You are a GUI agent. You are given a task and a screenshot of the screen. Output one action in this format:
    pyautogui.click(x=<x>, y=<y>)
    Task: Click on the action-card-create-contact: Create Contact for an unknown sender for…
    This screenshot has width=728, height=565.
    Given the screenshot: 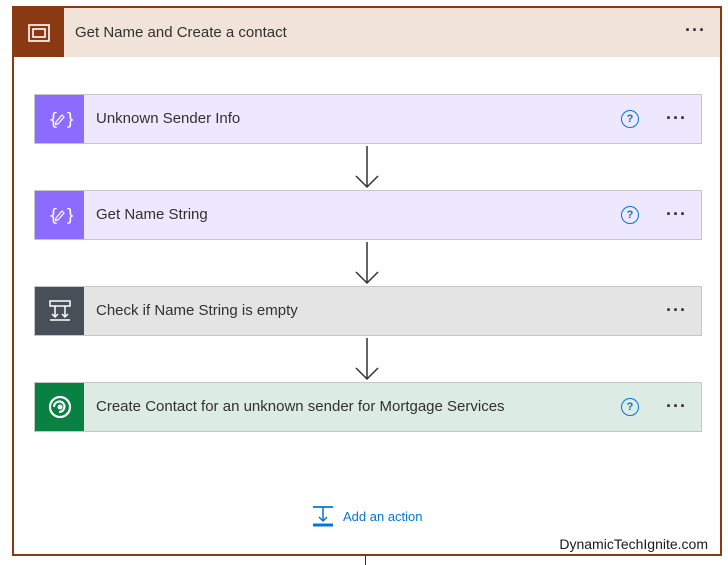 What is the action you would take?
    pyautogui.click(x=368, y=407)
    